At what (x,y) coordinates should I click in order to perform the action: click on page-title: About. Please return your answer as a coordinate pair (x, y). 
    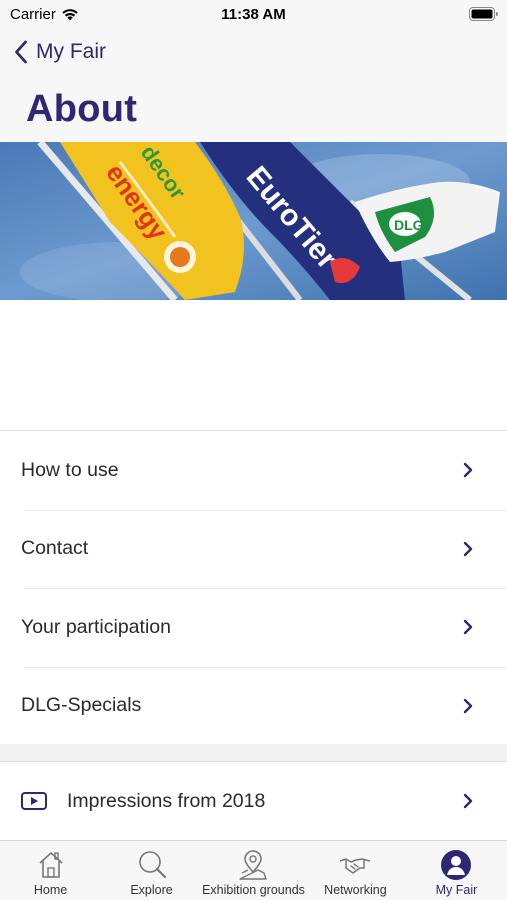
    Looking at the image, I should click on (82, 109).